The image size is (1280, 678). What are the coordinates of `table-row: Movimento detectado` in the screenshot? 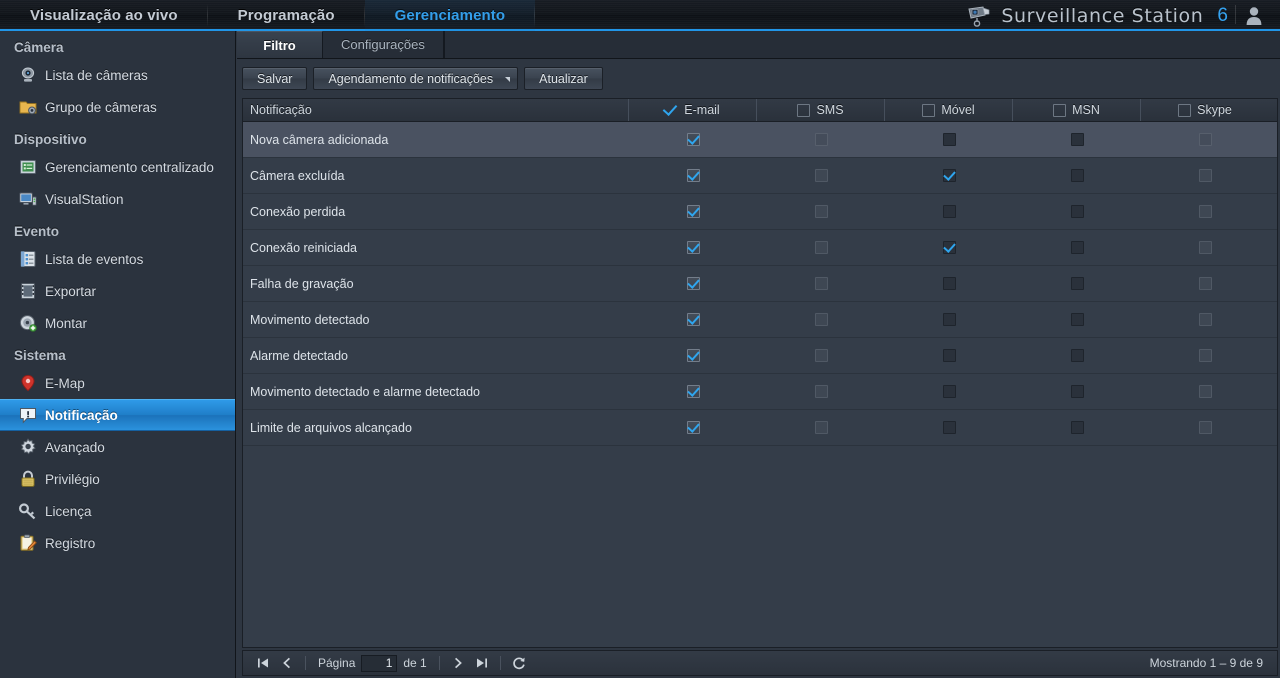 It's located at (760, 320).